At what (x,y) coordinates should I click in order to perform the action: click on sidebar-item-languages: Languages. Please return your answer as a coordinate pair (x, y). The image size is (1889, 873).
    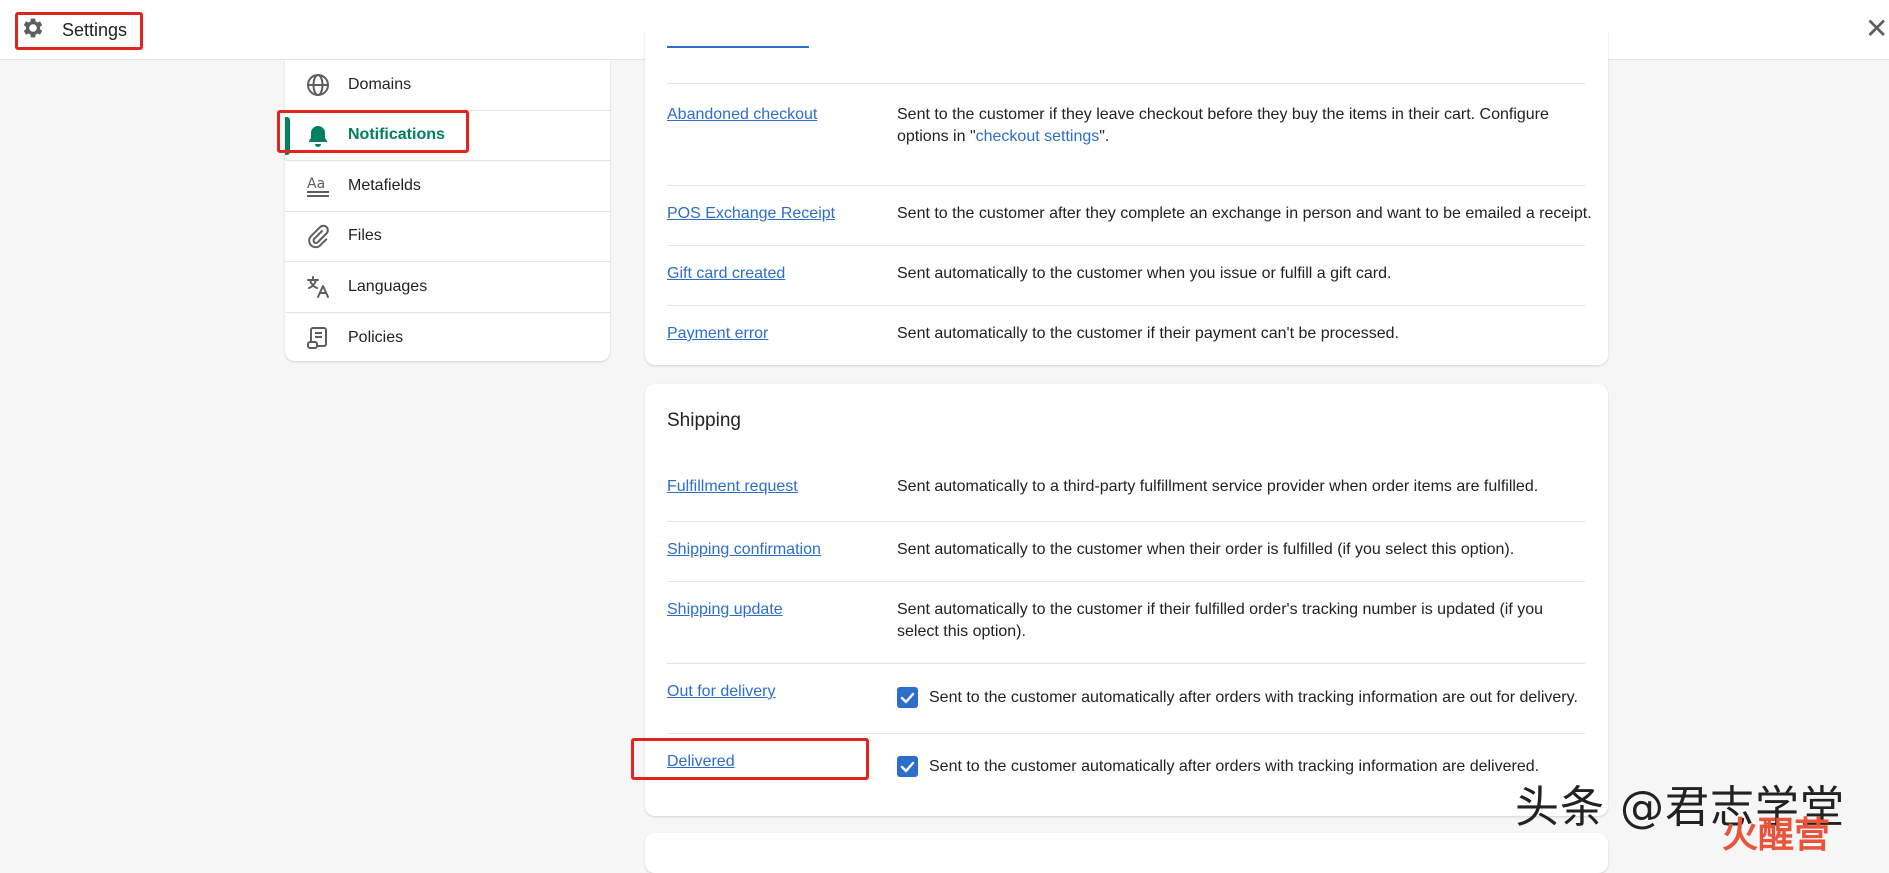
    Looking at the image, I should click on (447, 287).